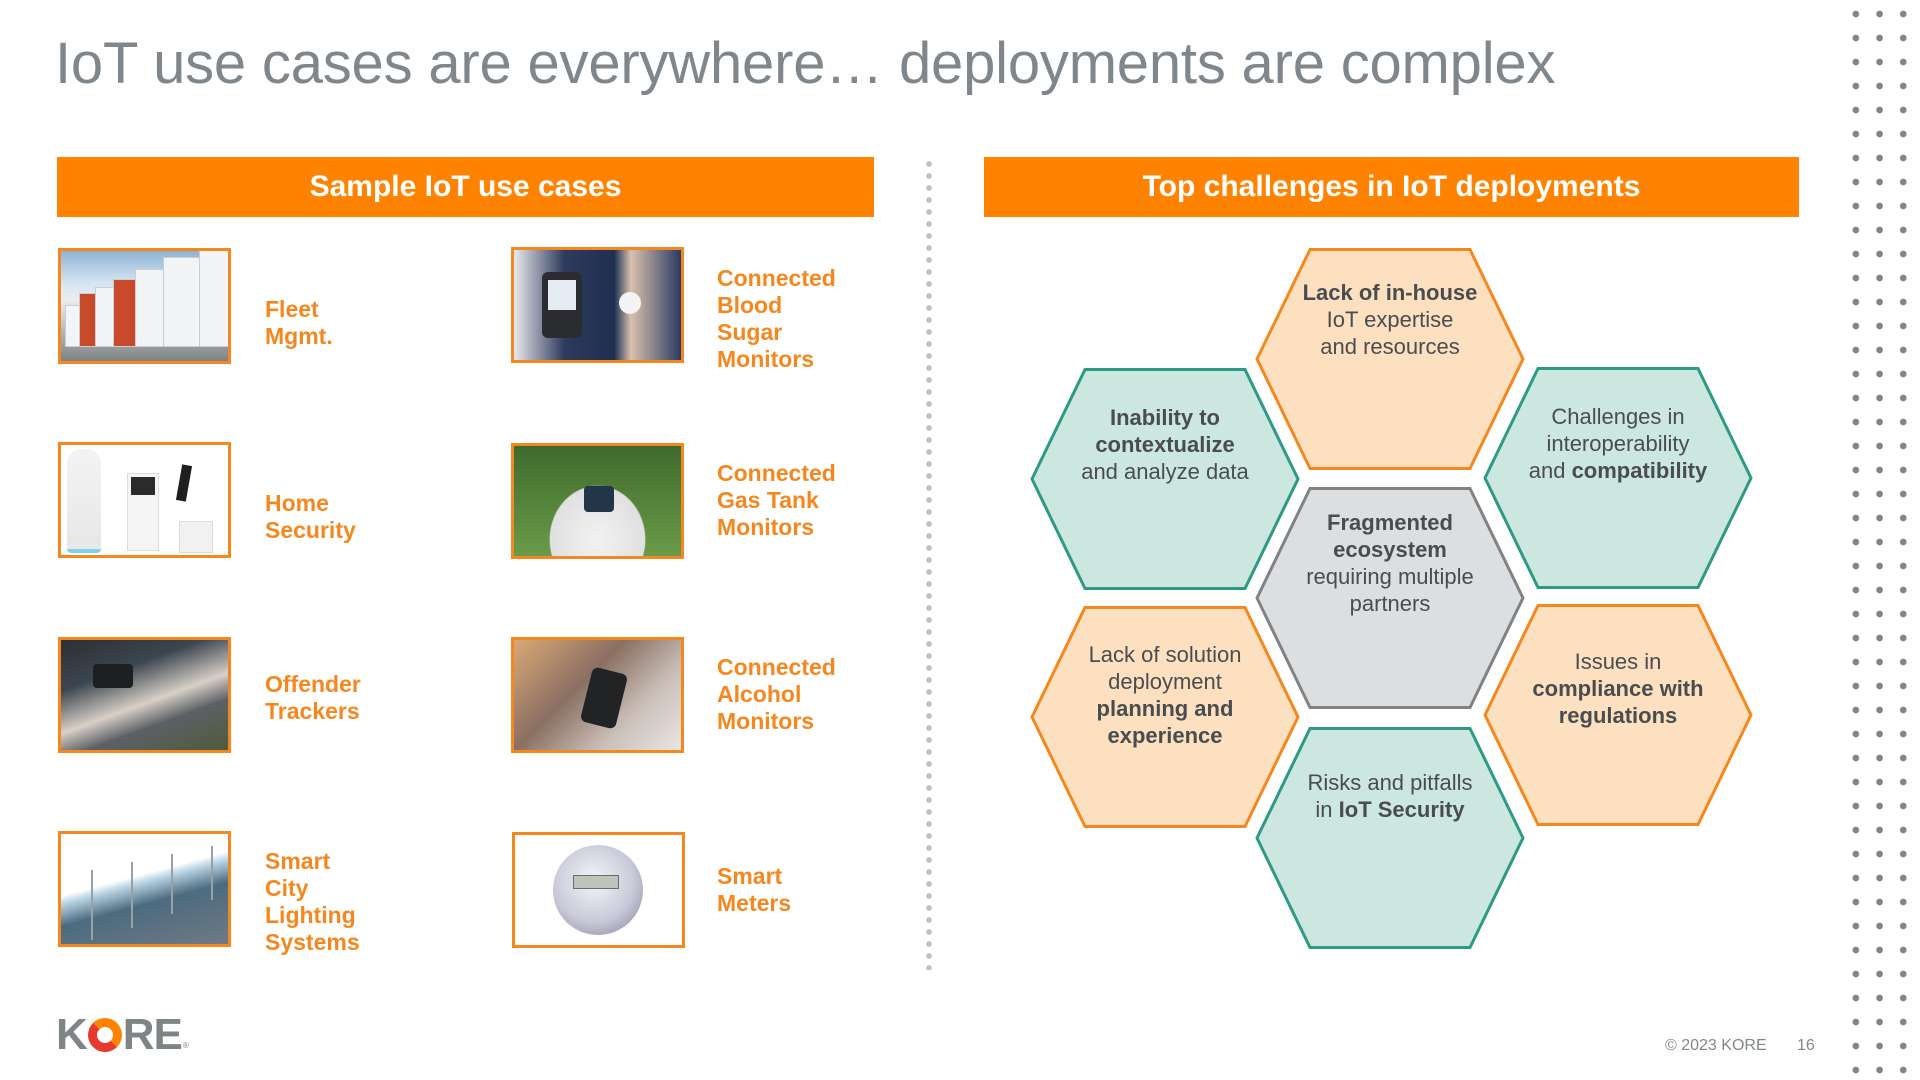 The width and height of the screenshot is (1920, 1080). Describe the element at coordinates (144, 306) in the screenshot. I see `trucks-image` at that location.